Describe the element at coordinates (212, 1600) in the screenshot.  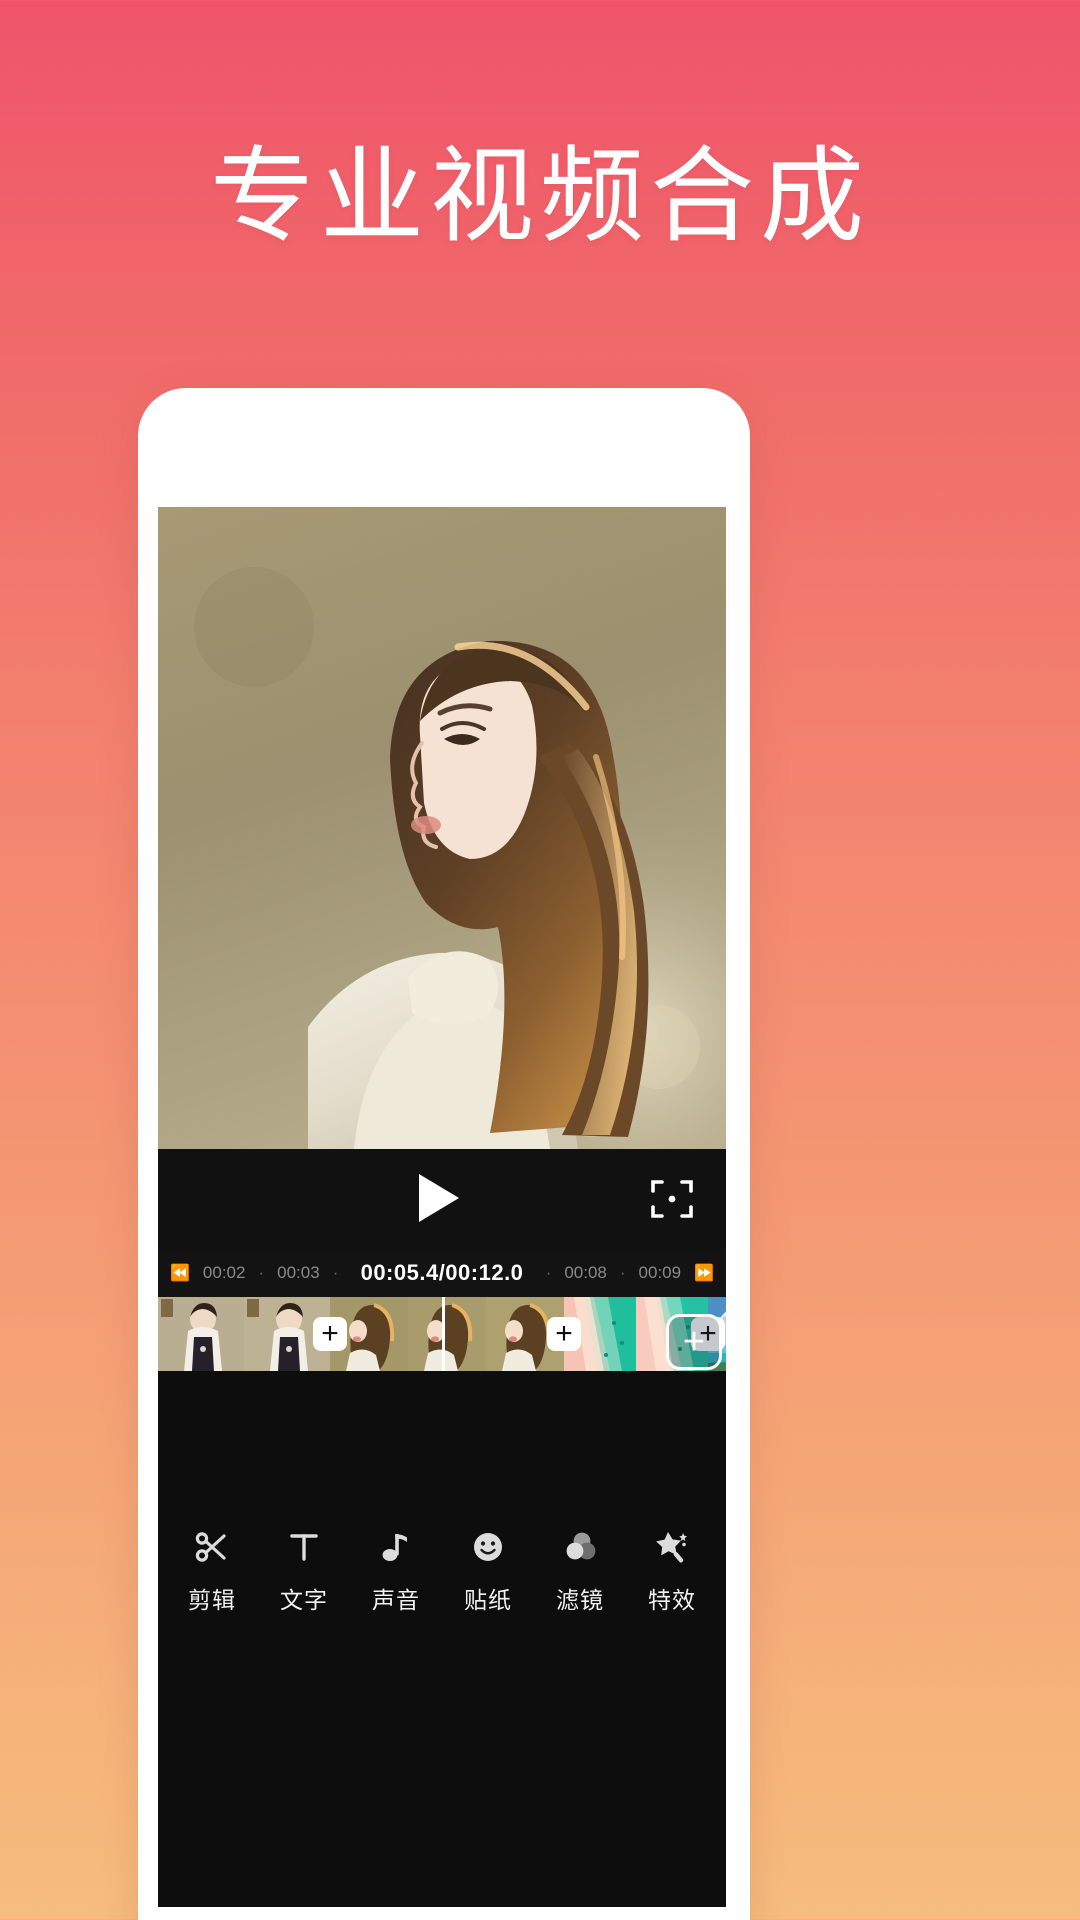
I see `toolbar-label: 剪辑` at that location.